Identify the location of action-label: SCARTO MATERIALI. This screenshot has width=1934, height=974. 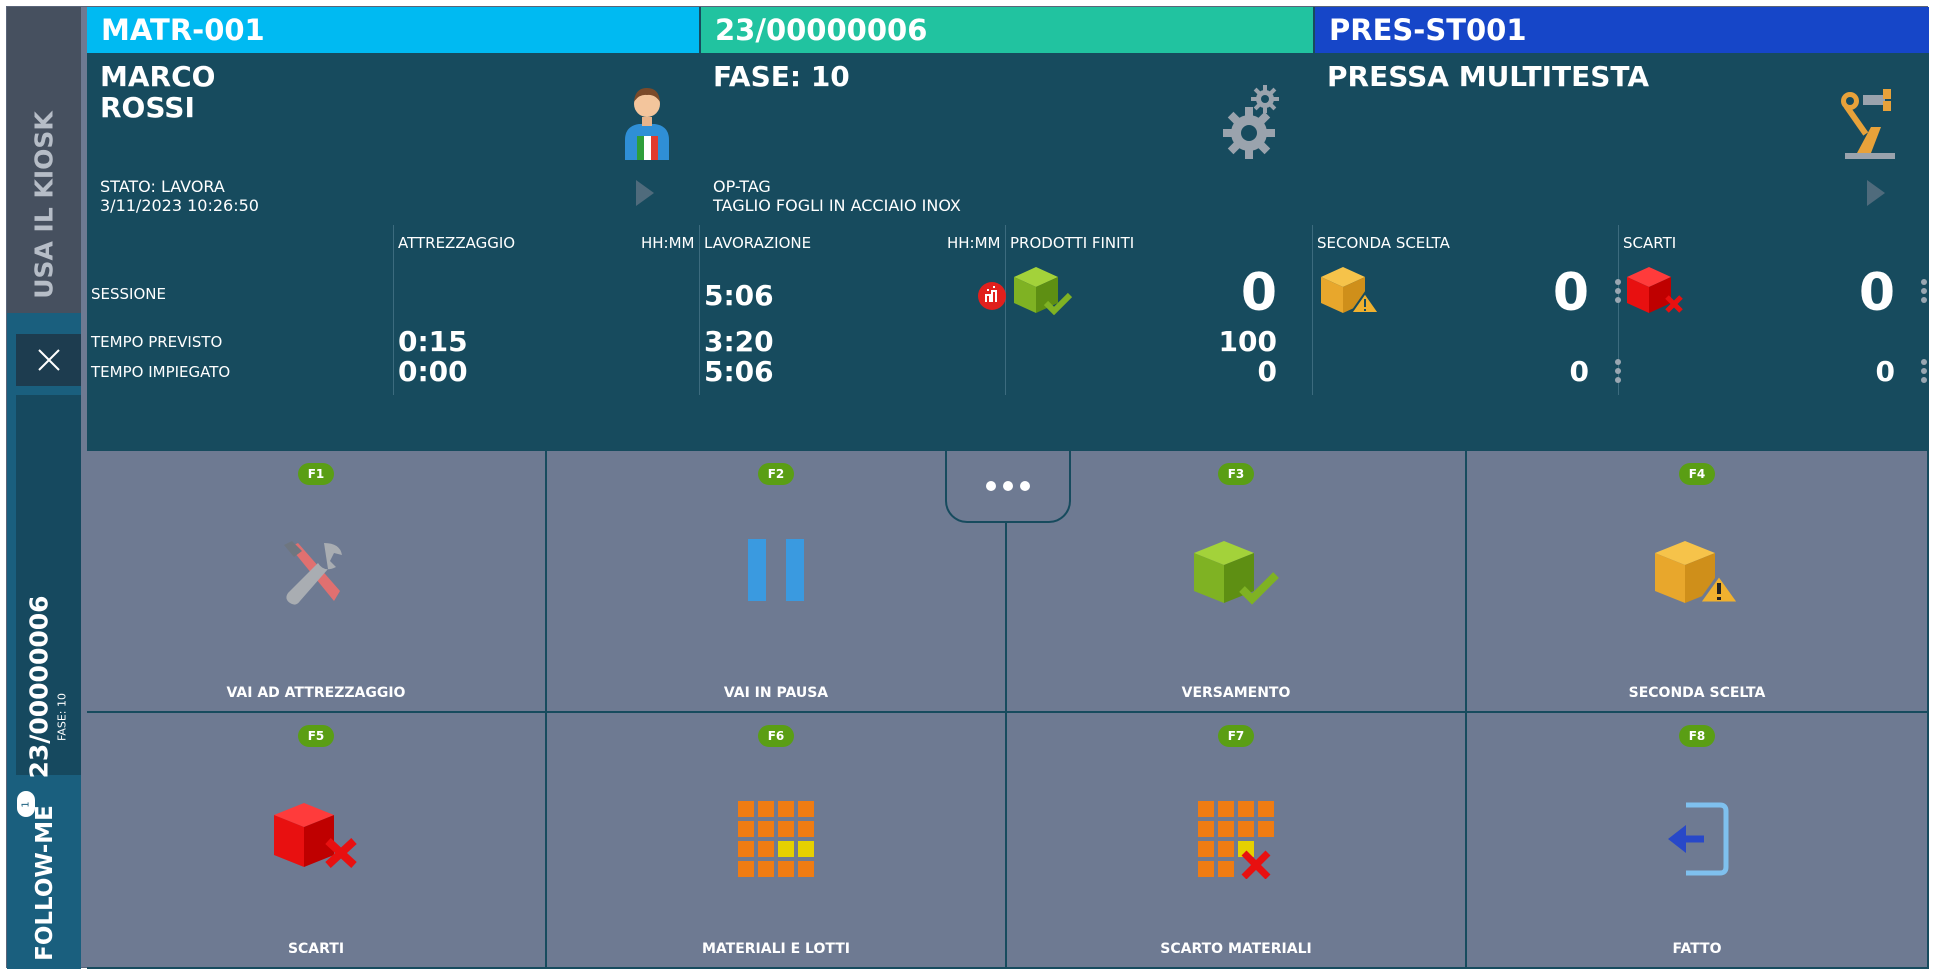
(1236, 949).